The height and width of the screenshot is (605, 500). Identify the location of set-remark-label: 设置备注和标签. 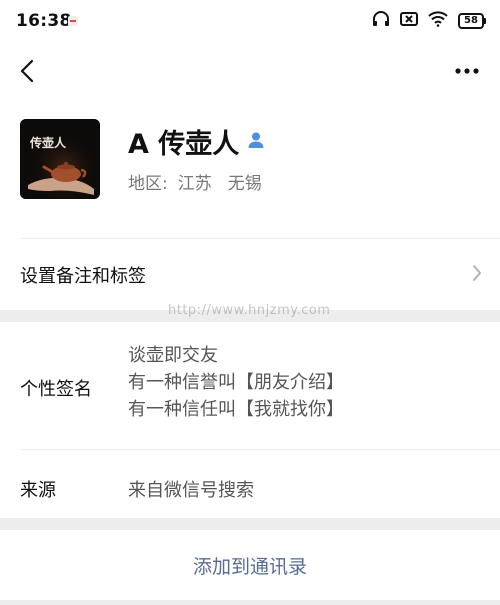
(83, 276).